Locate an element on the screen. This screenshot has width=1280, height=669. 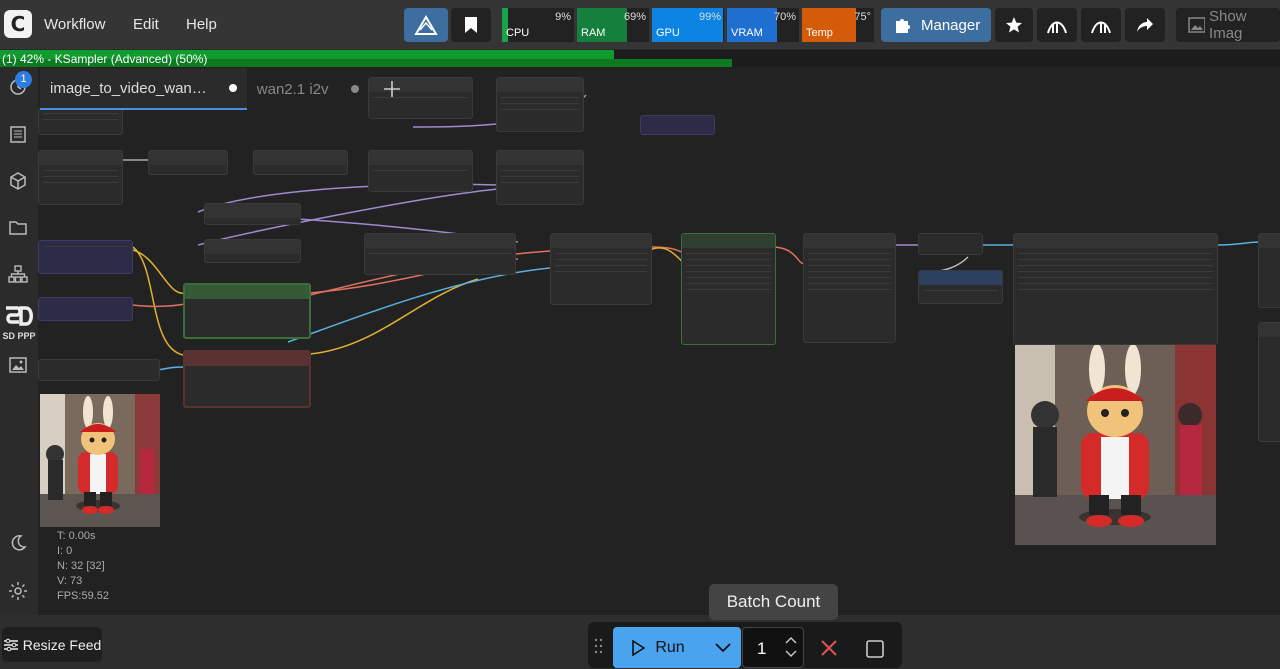
cpu-label: CPU is located at coordinates (518, 33).